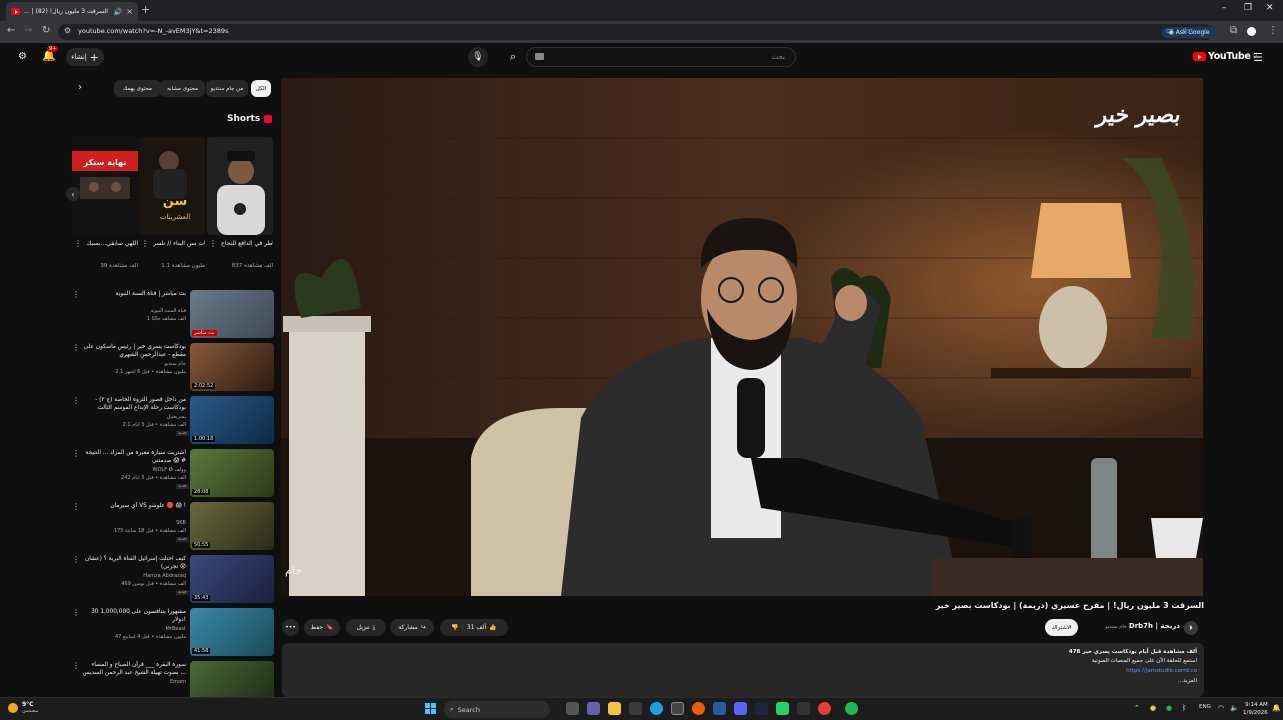  Describe the element at coordinates (232, 367) in the screenshot. I see `video-thumbnail: 2:02:52` at that location.